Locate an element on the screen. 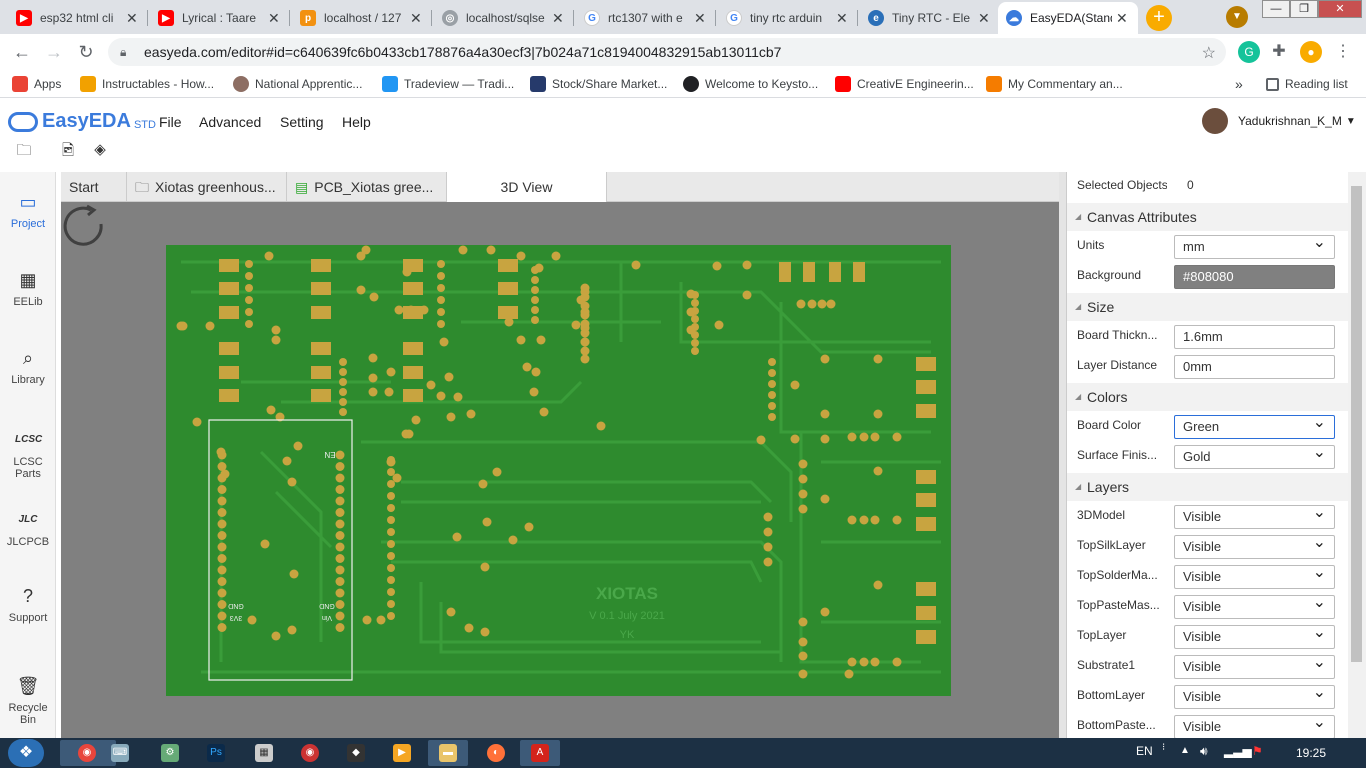 The image size is (1366, 768). language-indicator: EN is located at coordinates (1144, 751).